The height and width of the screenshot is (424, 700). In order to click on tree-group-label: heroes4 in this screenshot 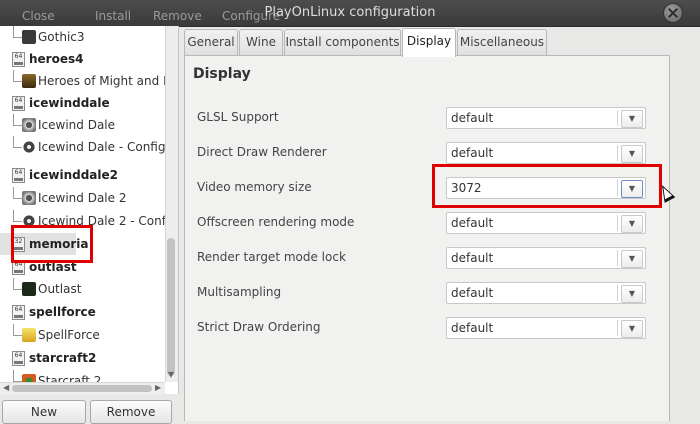, I will do `click(56, 59)`.